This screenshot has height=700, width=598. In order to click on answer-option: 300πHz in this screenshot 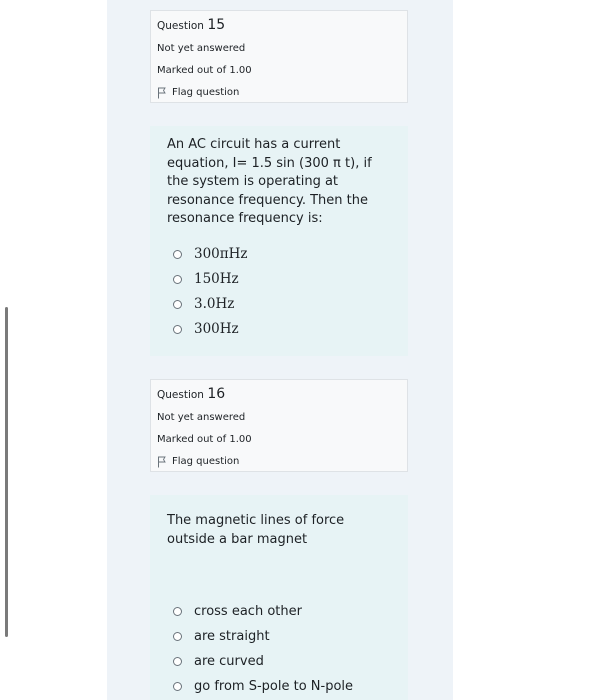, I will do `click(210, 254)`.